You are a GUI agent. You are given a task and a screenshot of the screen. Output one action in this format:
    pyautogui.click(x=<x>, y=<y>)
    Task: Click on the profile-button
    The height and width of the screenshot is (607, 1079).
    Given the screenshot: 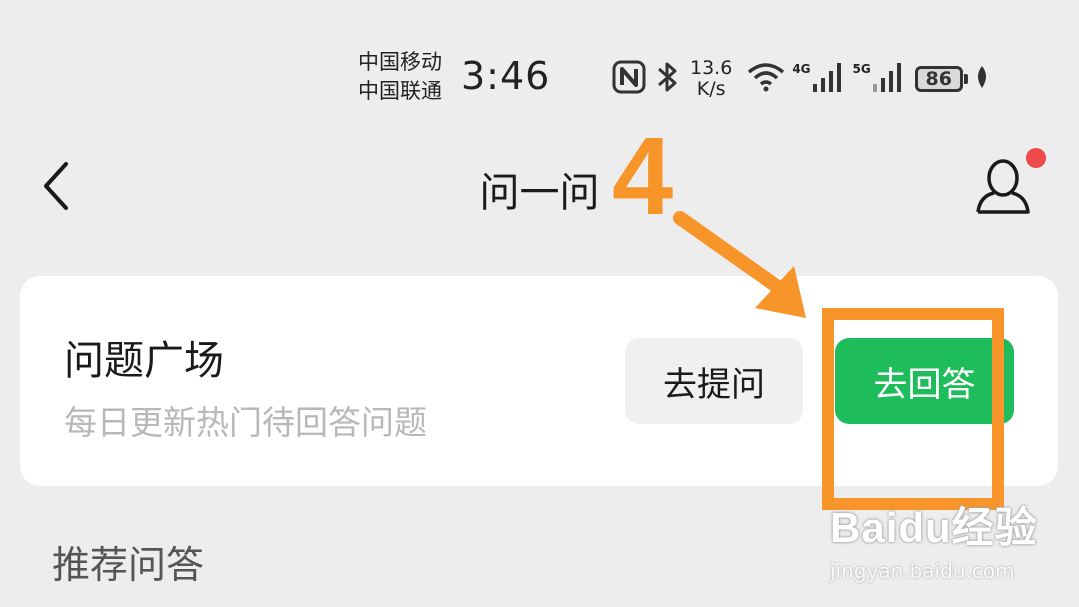 What is the action you would take?
    pyautogui.click(x=1003, y=187)
    